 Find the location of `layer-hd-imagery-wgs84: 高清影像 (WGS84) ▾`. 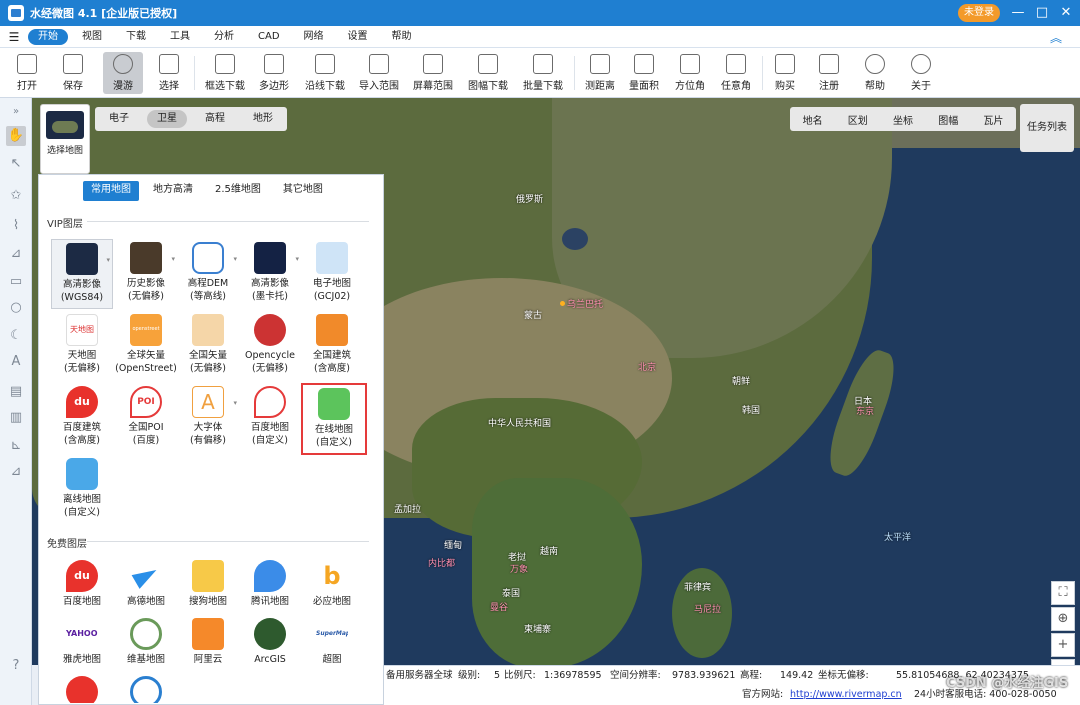

layer-hd-imagery-wgs84: 高清影像 (WGS84) ▾ is located at coordinates (82, 274).